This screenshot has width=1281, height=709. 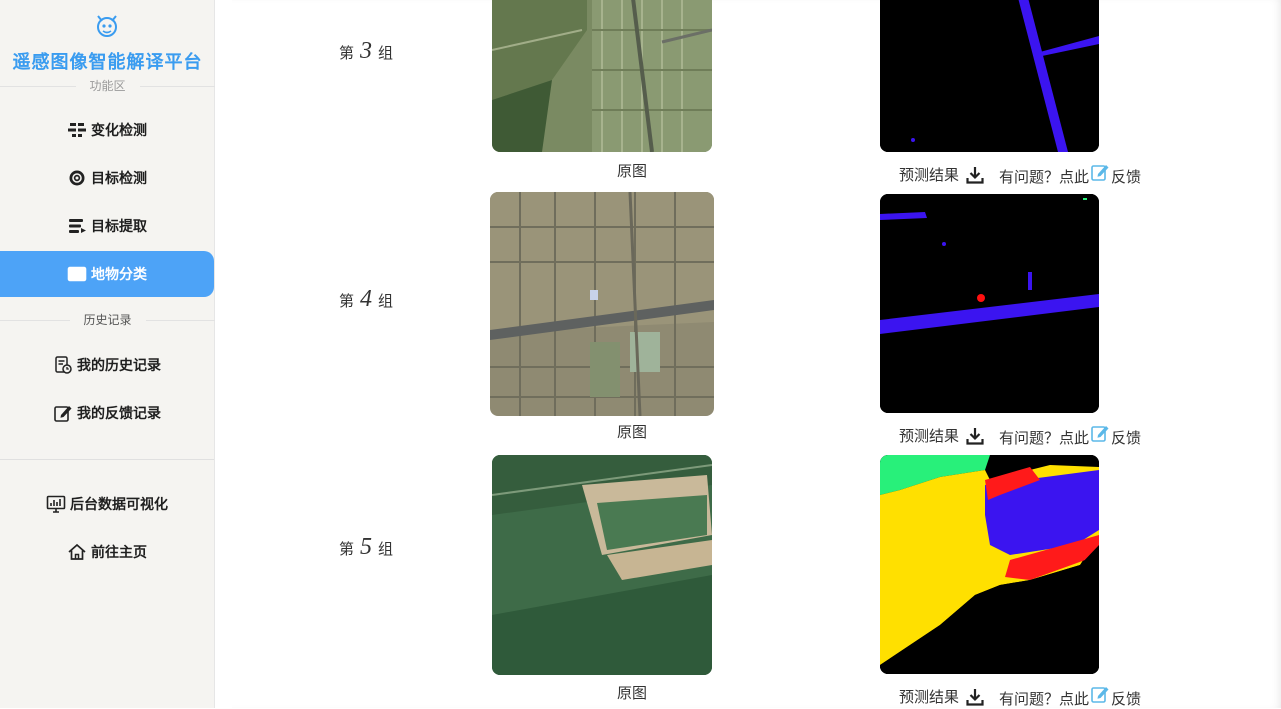 I want to click on nav-item-target-detection: 目标检测, so click(x=107, y=178).